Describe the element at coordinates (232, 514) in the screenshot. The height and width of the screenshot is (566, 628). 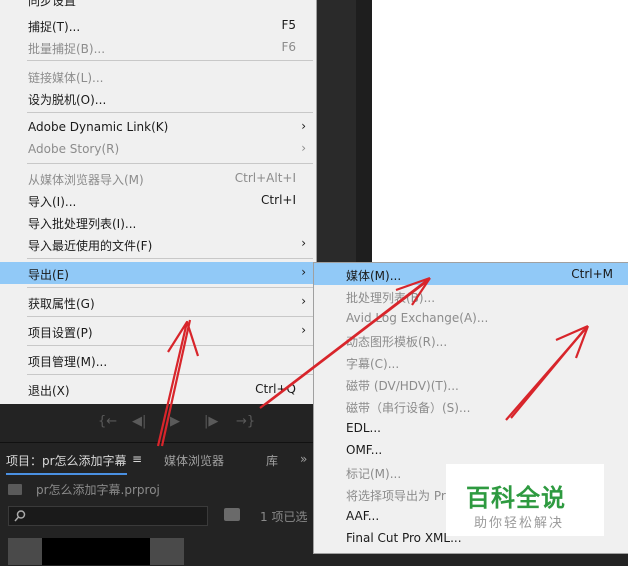
I see `new-bin-icon` at that location.